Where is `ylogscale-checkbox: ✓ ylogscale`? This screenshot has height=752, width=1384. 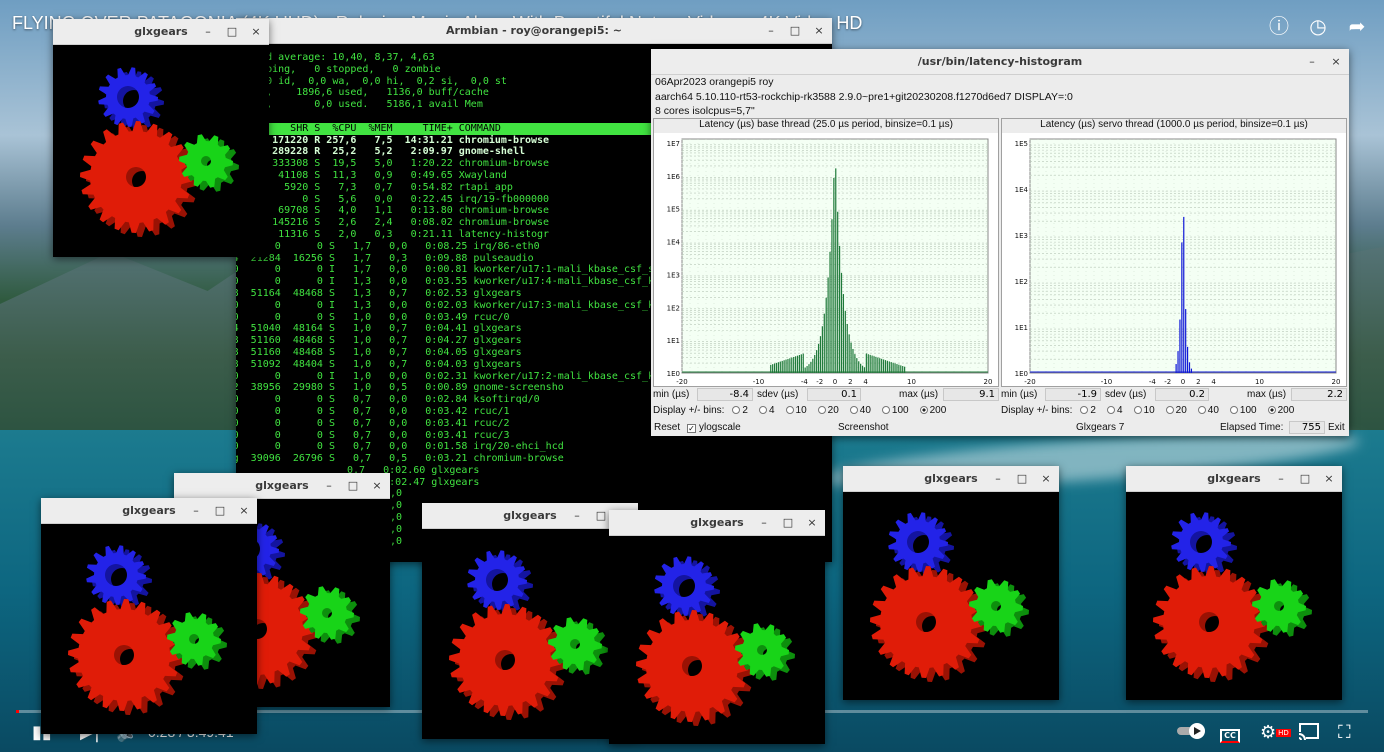
ylogscale-checkbox: ✓ ylogscale is located at coordinates (714, 428).